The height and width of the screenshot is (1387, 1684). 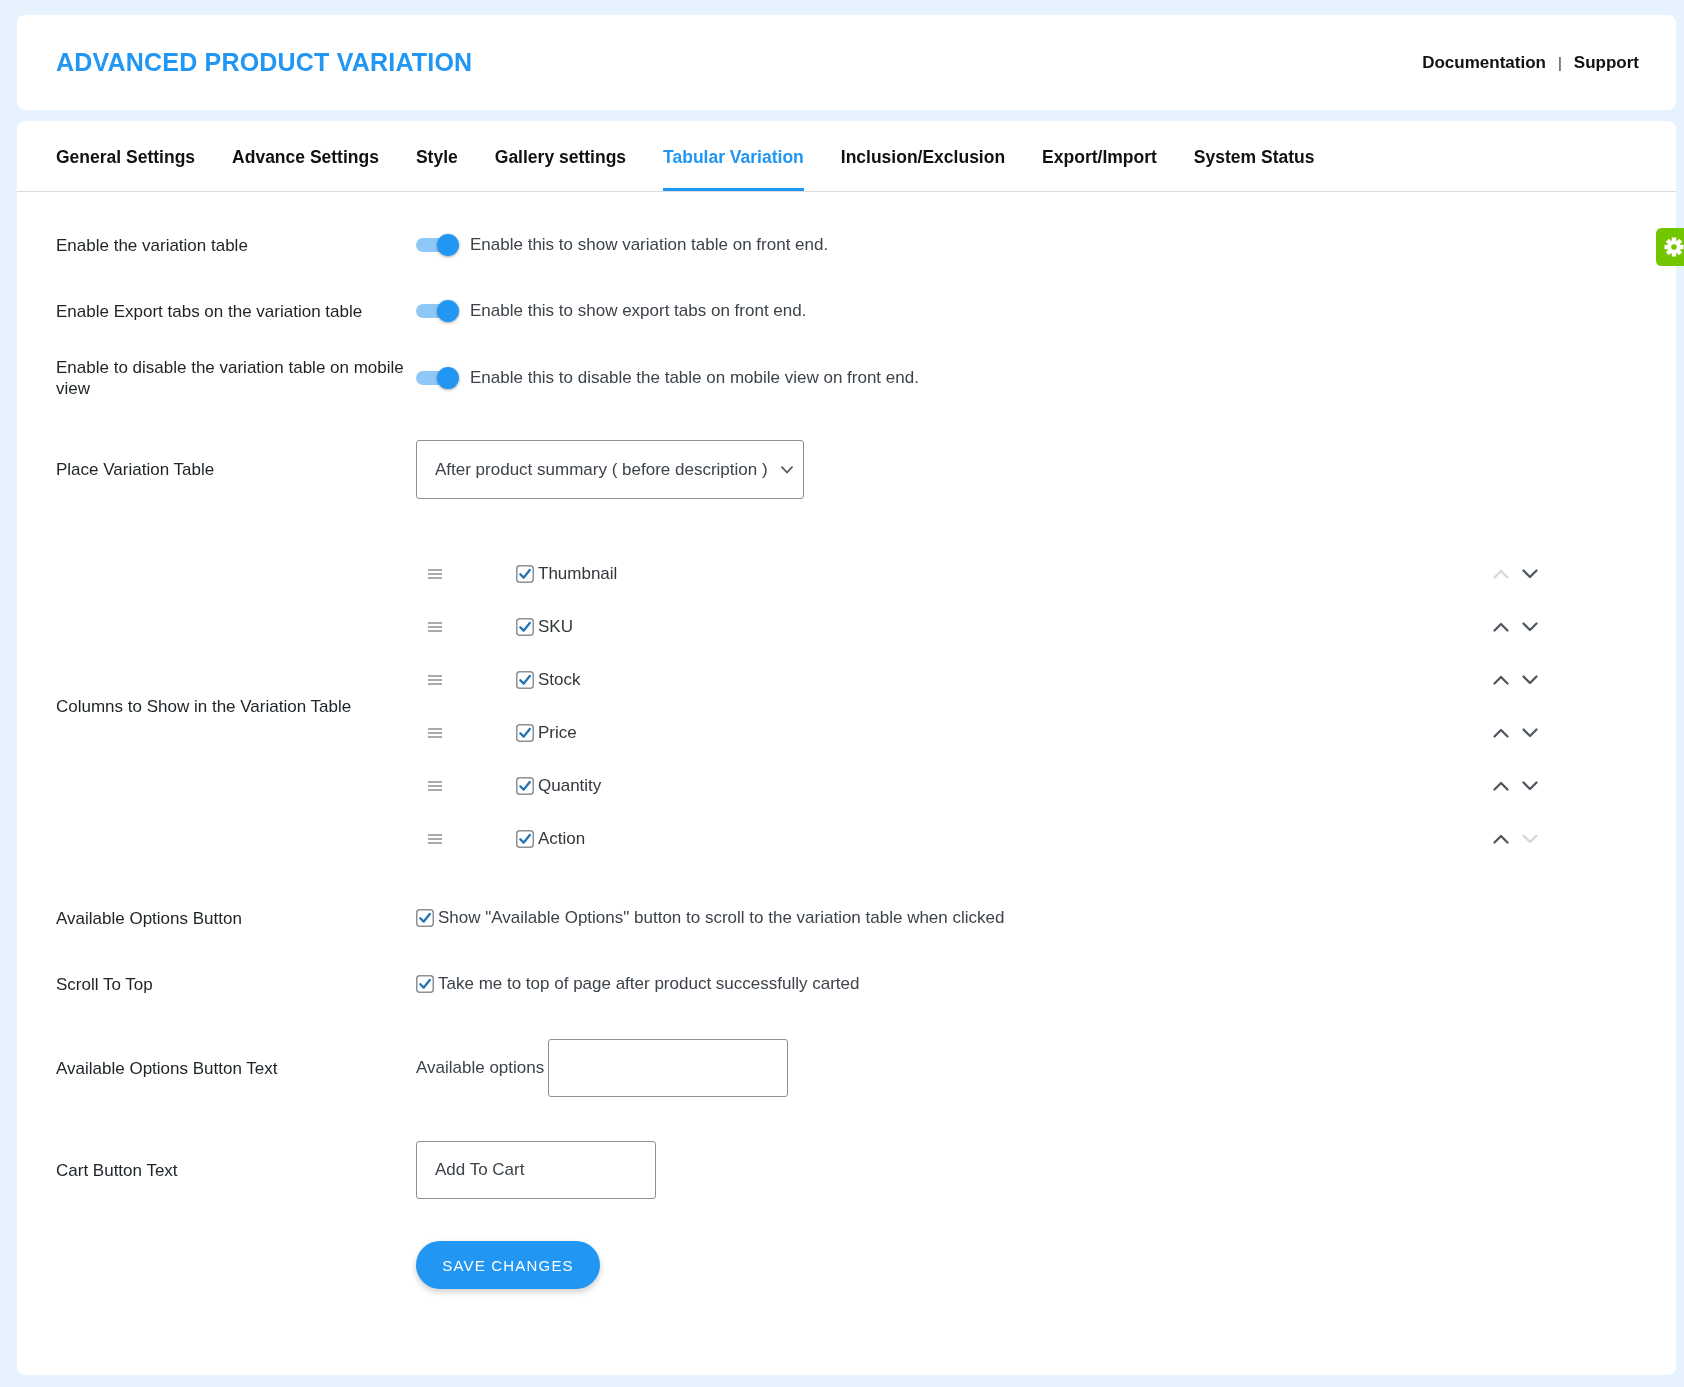 I want to click on header-link: Support, so click(x=1606, y=62).